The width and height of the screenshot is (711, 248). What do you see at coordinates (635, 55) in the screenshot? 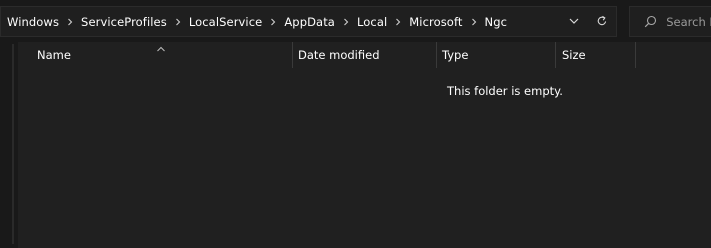
I see `column-divider` at bounding box center [635, 55].